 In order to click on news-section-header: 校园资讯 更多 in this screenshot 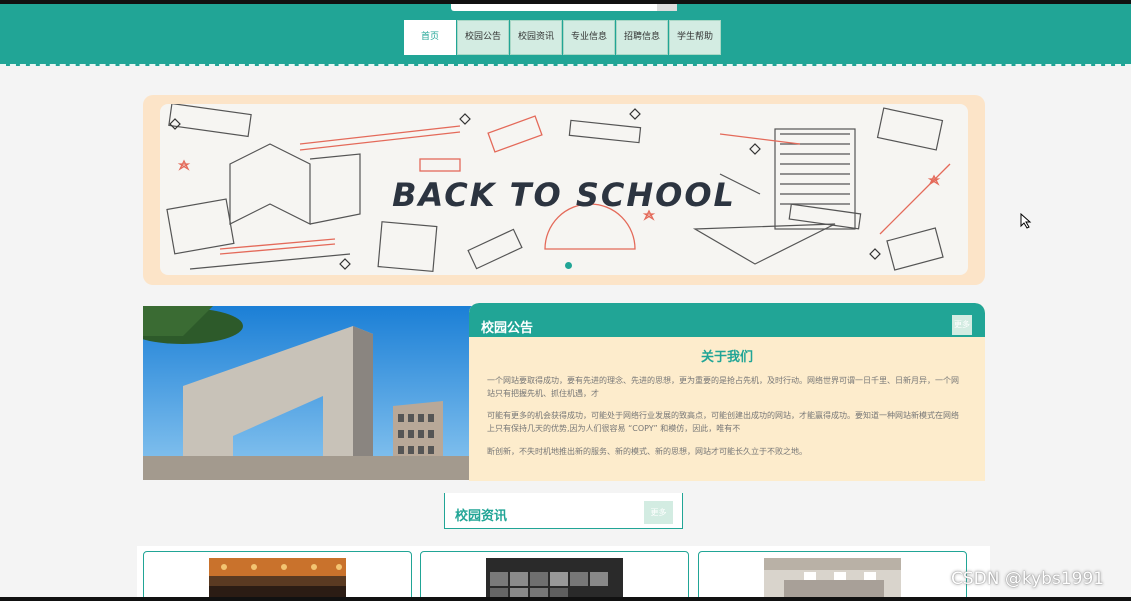, I will do `click(563, 511)`.